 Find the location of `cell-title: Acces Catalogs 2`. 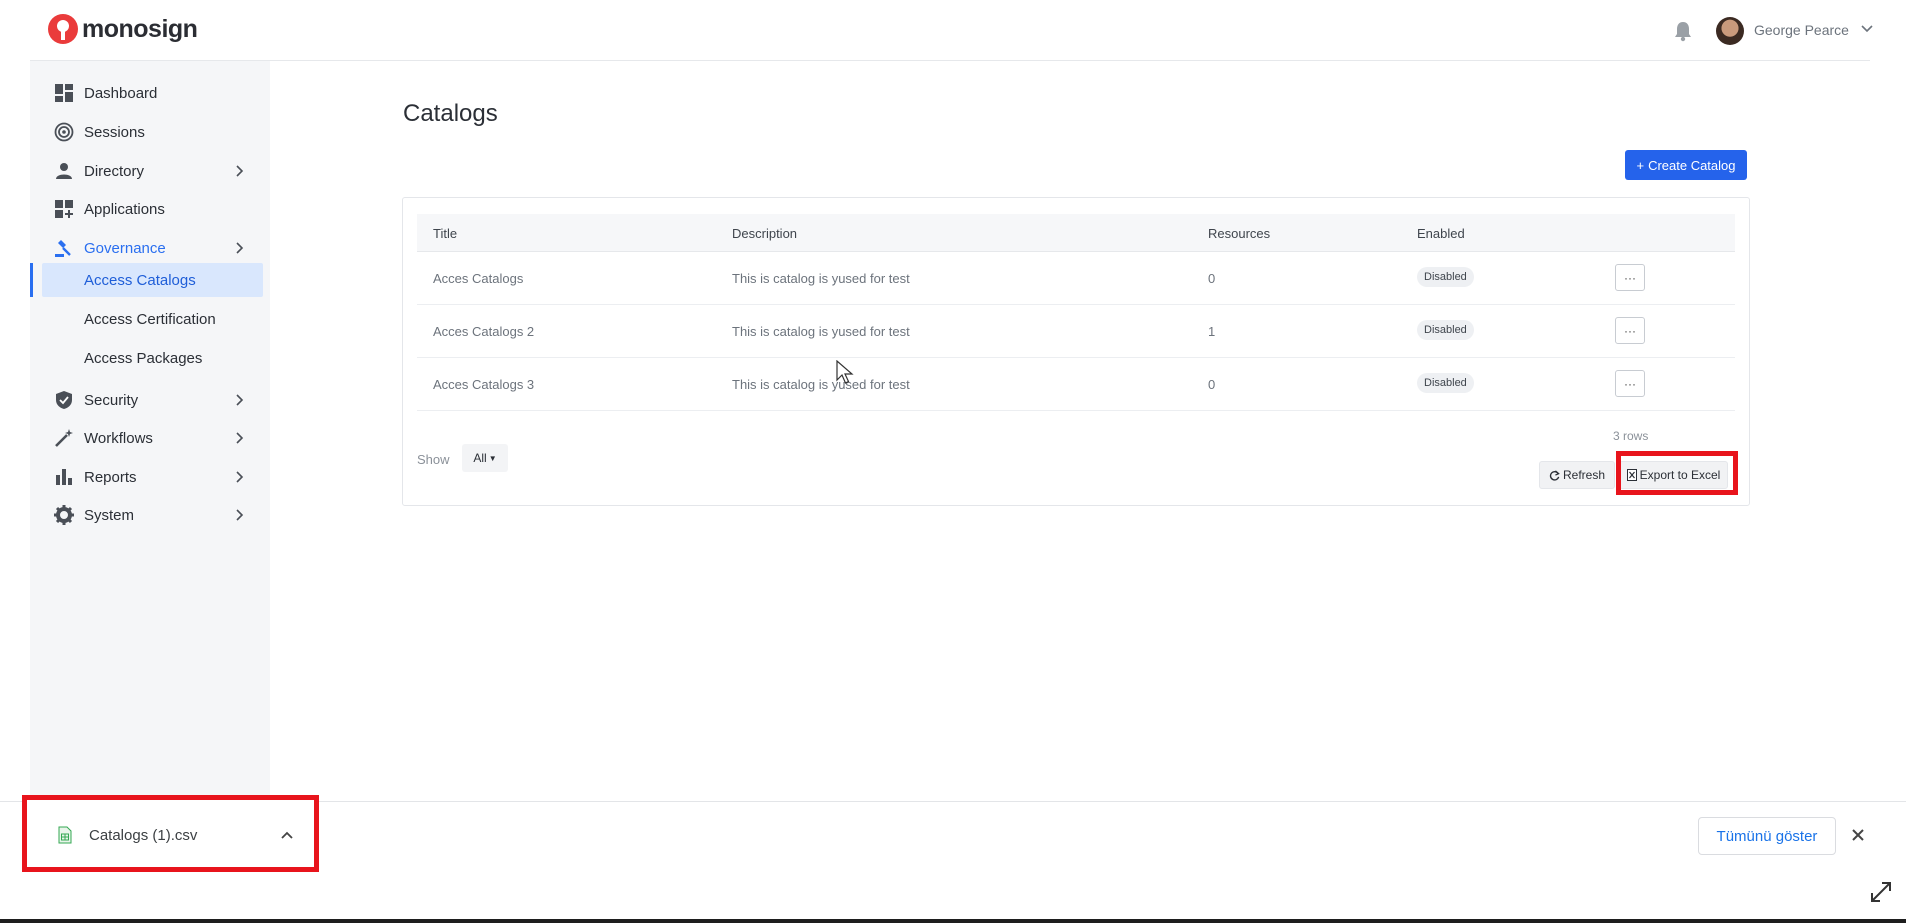

cell-title: Acces Catalogs 2 is located at coordinates (484, 331).